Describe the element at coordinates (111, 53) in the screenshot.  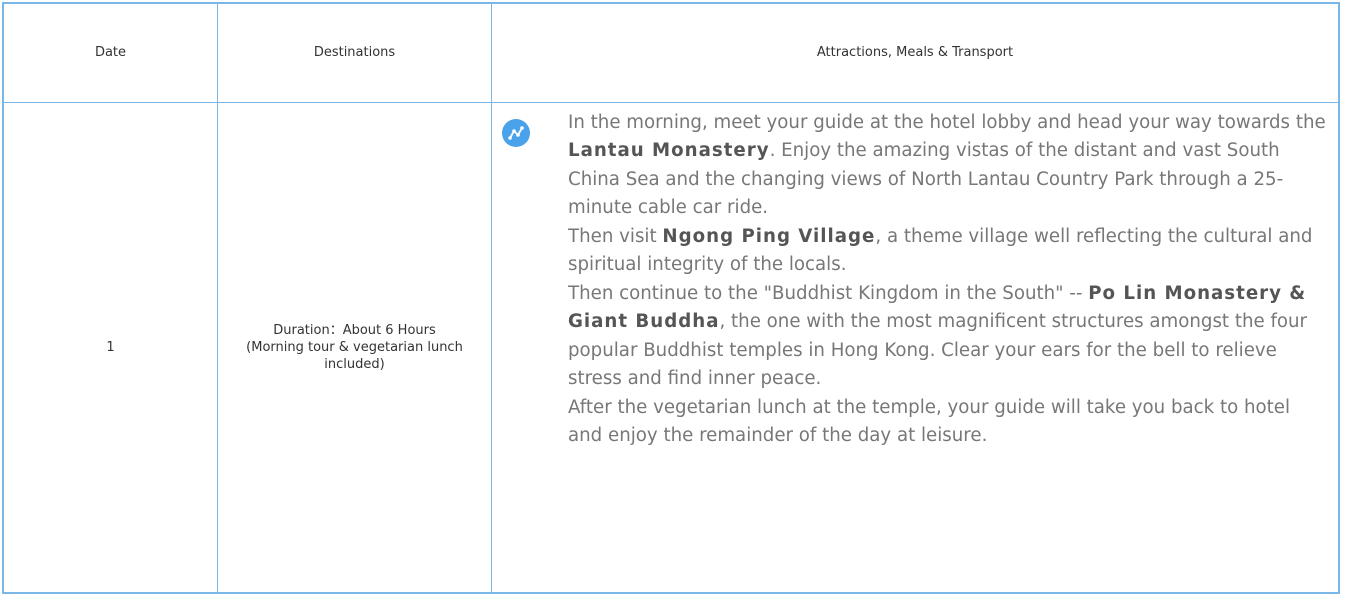
I see `header-date: Date` at that location.